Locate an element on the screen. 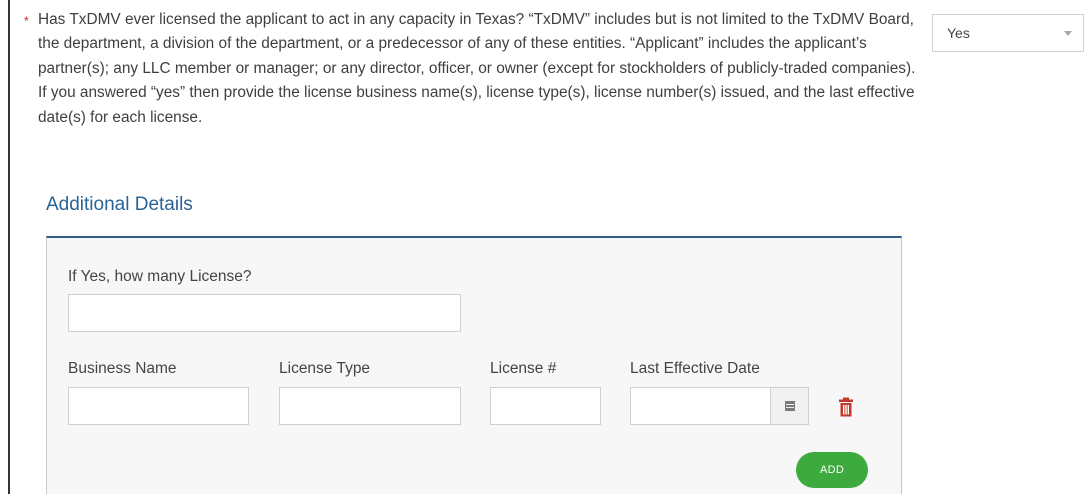 The width and height of the screenshot is (1089, 494). date-picker-button is located at coordinates (790, 406).